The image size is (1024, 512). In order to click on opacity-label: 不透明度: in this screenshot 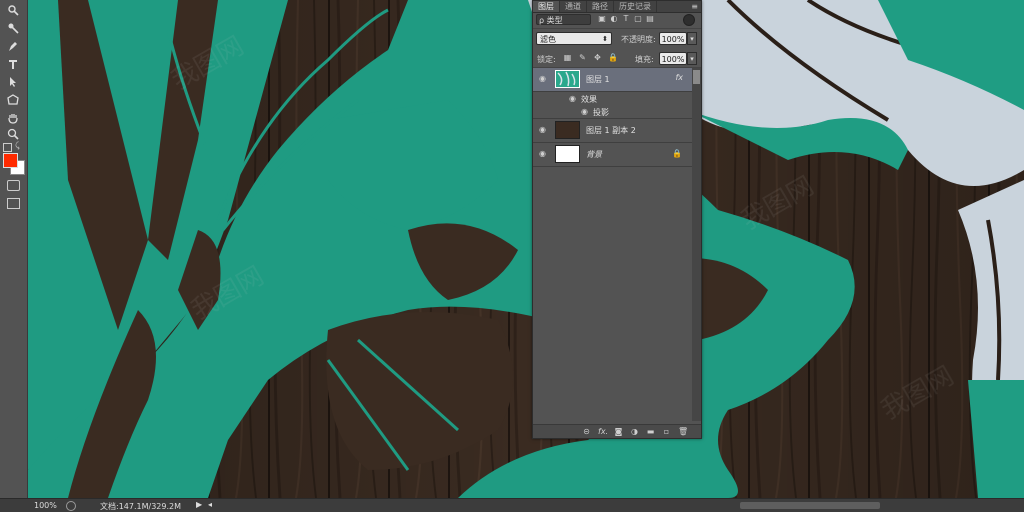, I will do `click(638, 39)`.